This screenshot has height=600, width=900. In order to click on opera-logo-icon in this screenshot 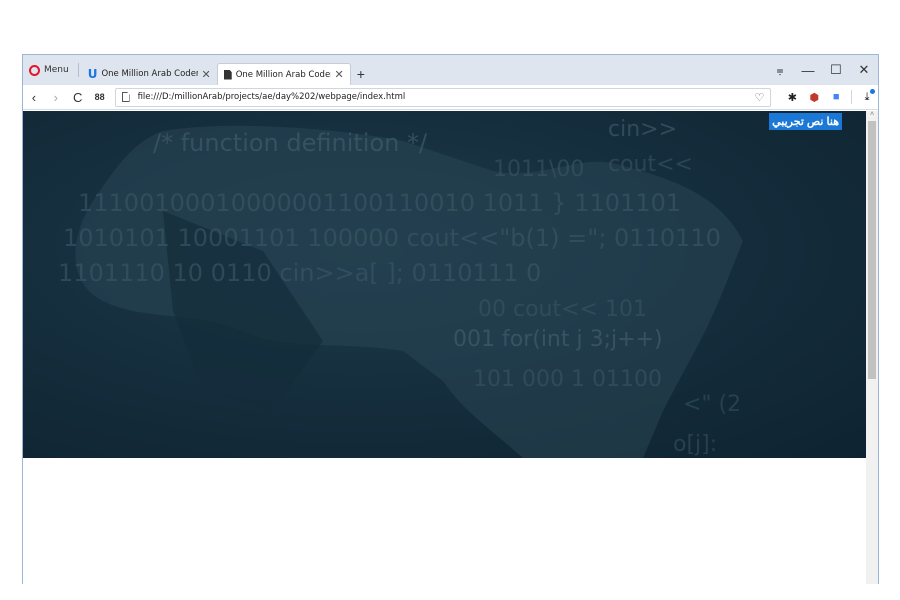, I will do `click(34, 70)`.